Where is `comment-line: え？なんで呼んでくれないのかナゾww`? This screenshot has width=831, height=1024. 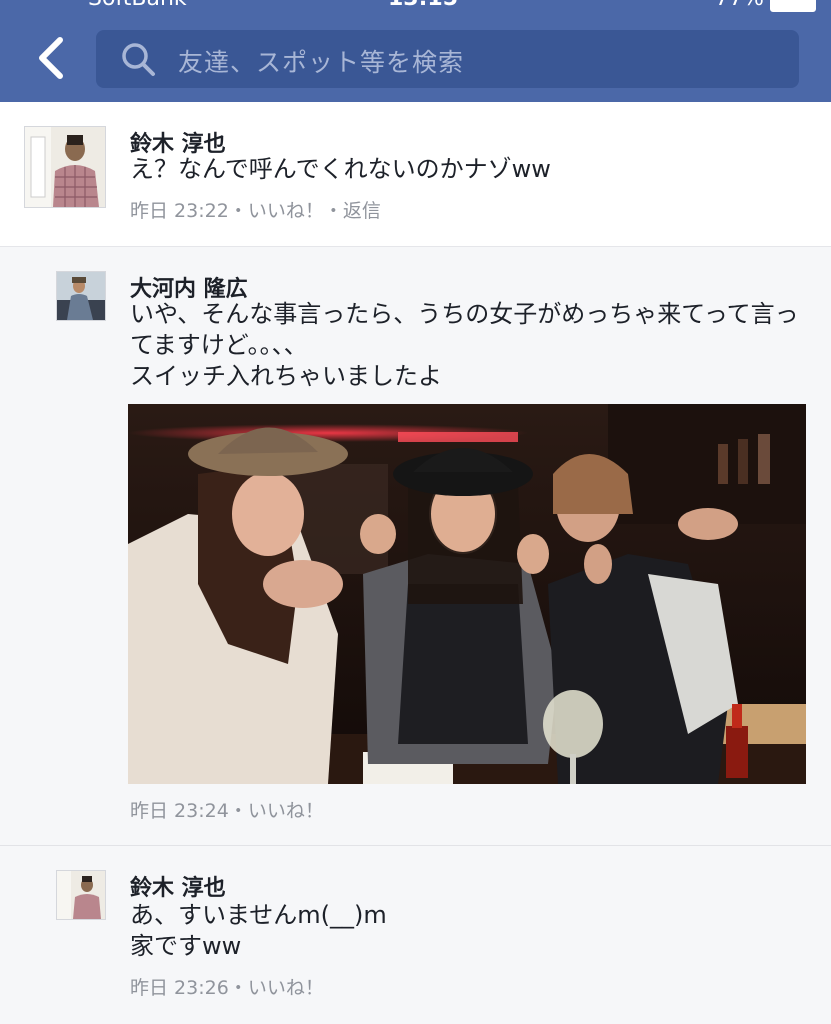
comment-line: え？なんで呼んでくれないのかナゾww is located at coordinates (340, 169).